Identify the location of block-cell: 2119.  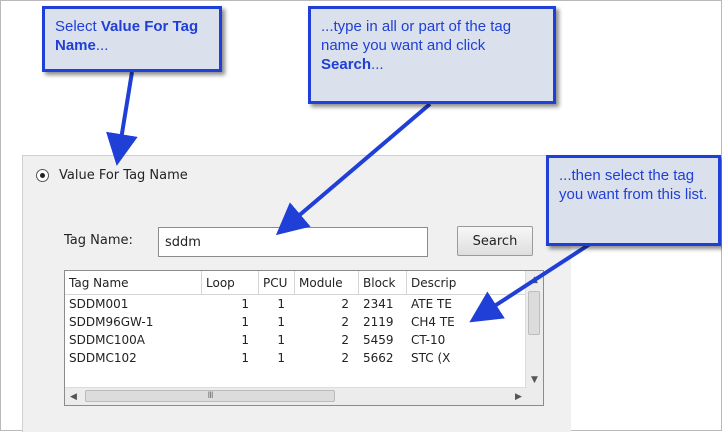
(378, 322).